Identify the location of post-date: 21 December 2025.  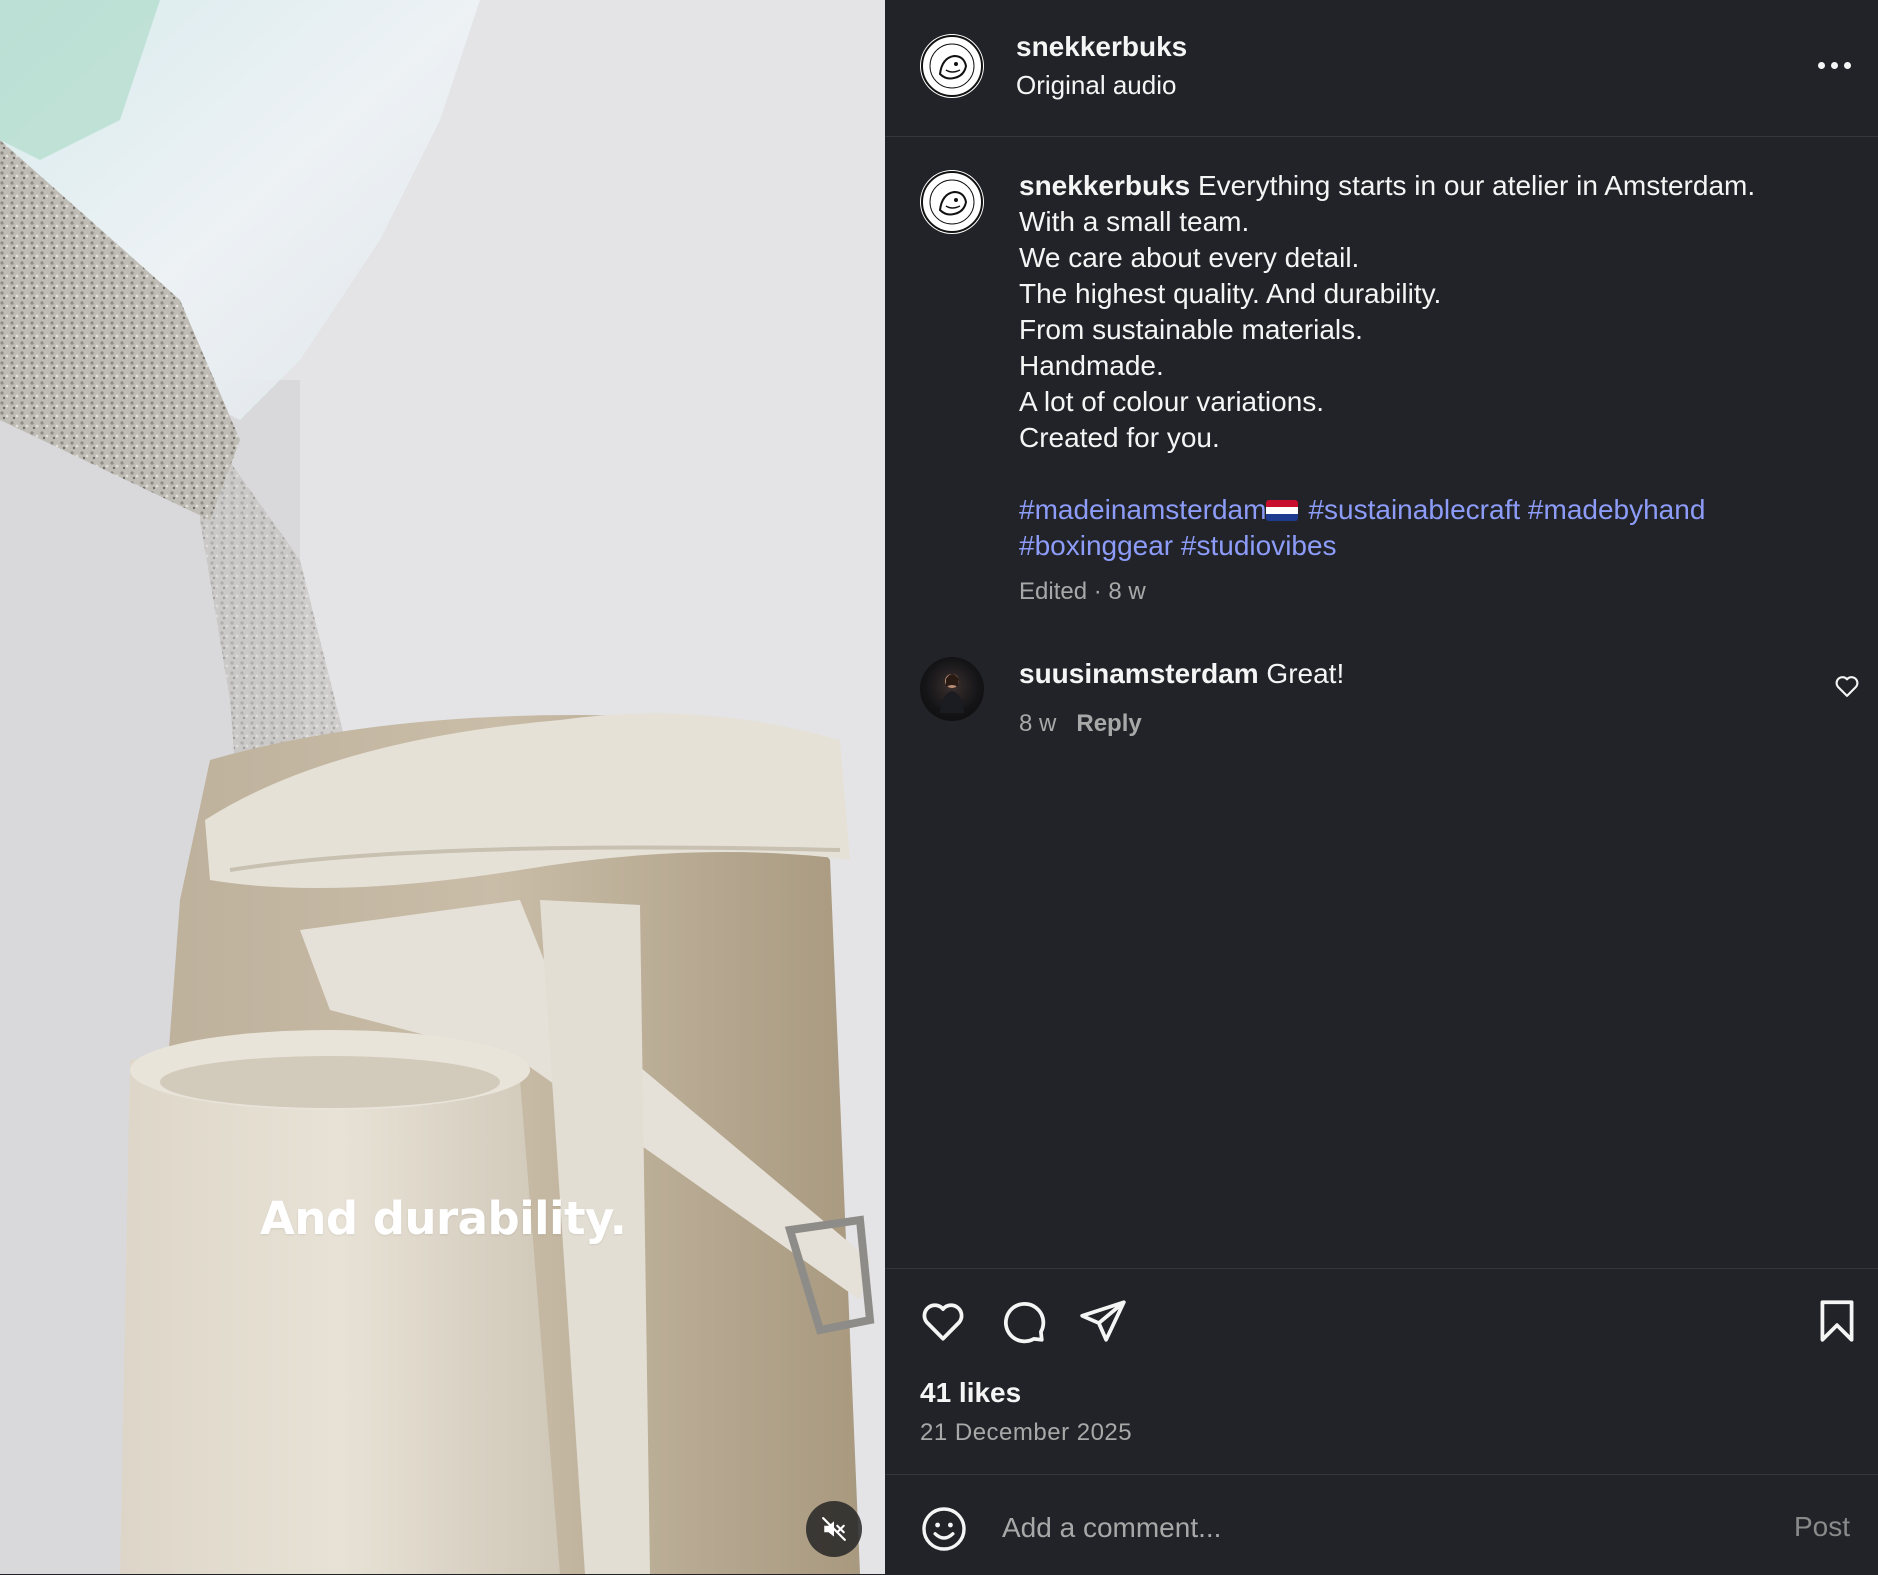
(1026, 1432).